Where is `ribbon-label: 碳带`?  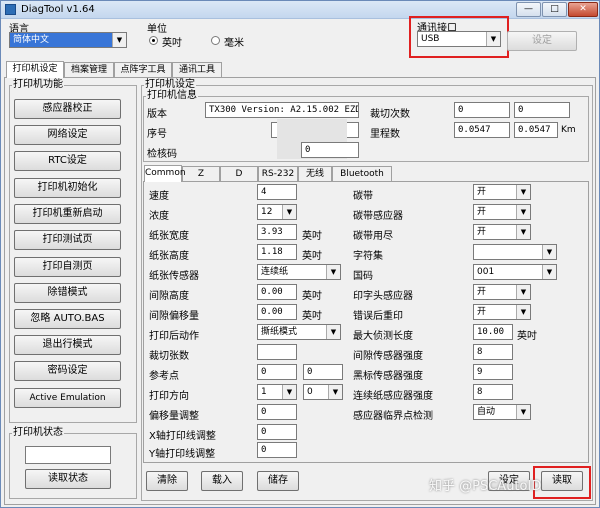
ribbon-label: 碳带 is located at coordinates (363, 196).